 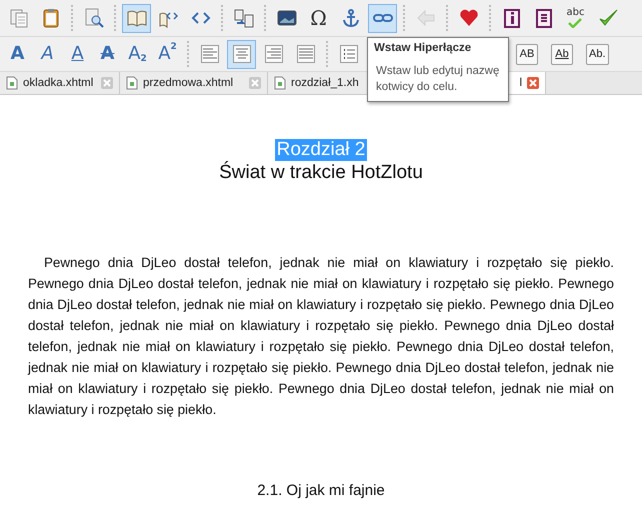 What do you see at coordinates (527, 54) in the screenshot?
I see `uppercase-button: AB` at bounding box center [527, 54].